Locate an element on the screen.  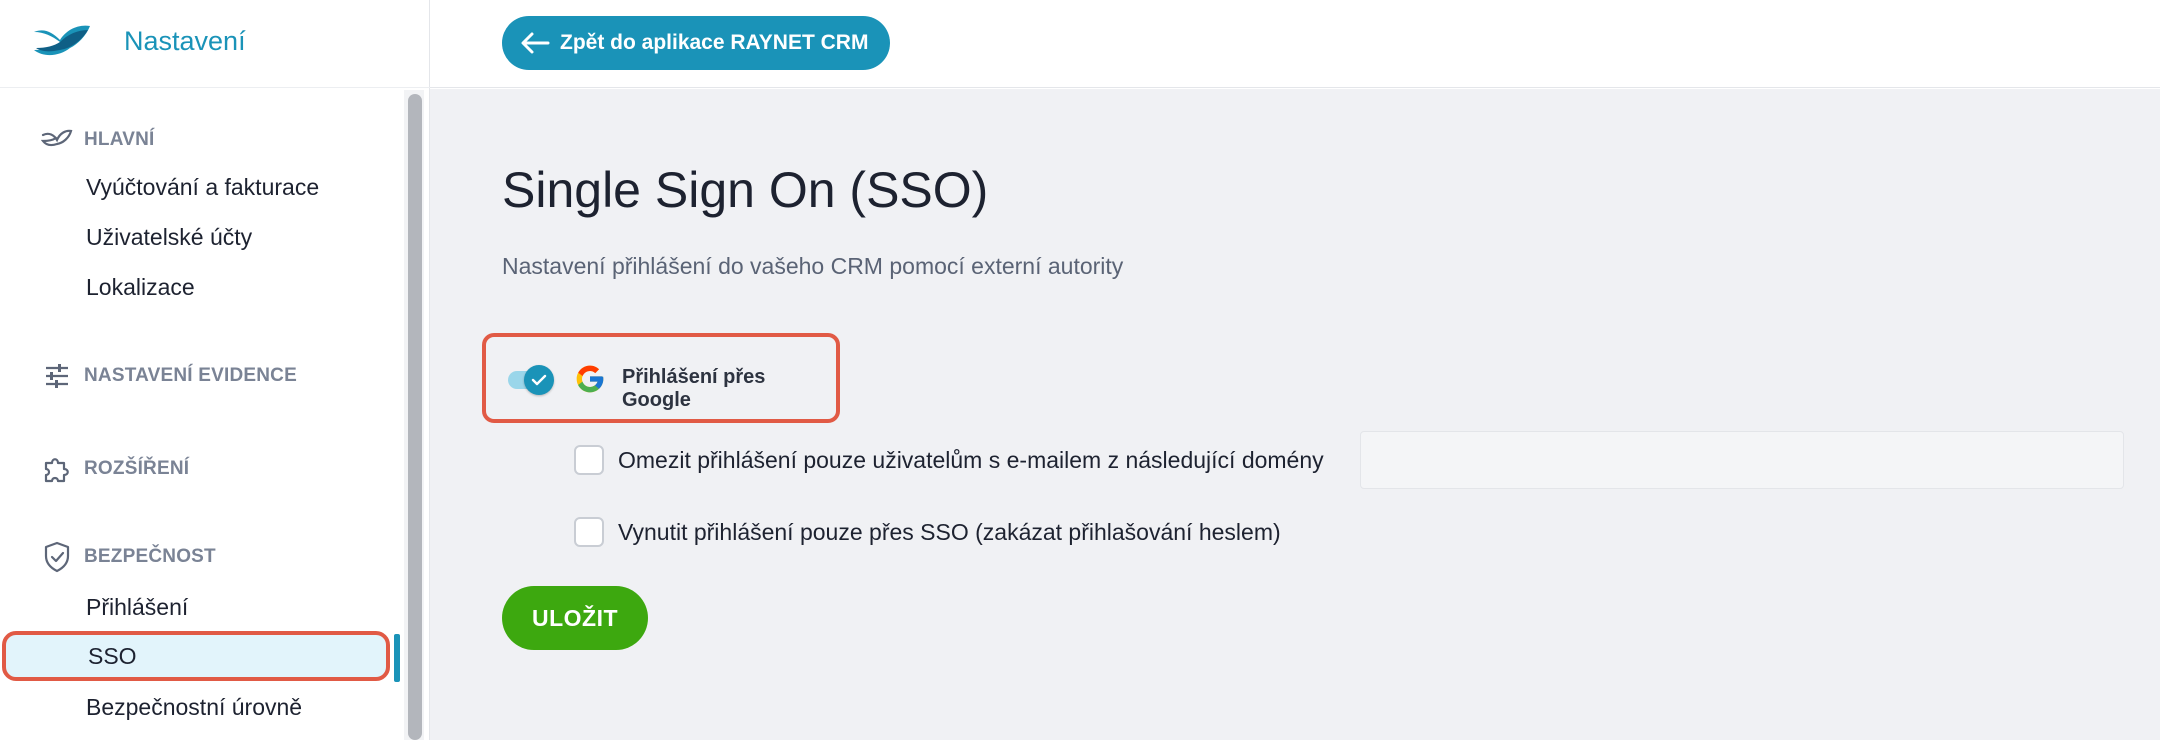
raynet-logo-icon is located at coordinates (57, 140).